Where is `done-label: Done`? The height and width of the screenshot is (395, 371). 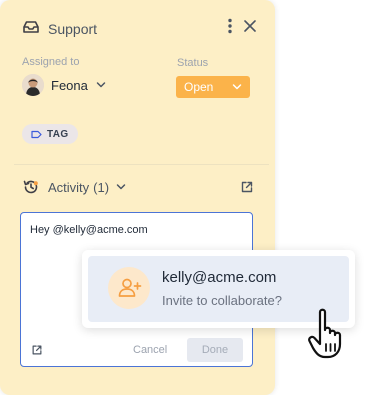
done-label: Done is located at coordinates (215, 350).